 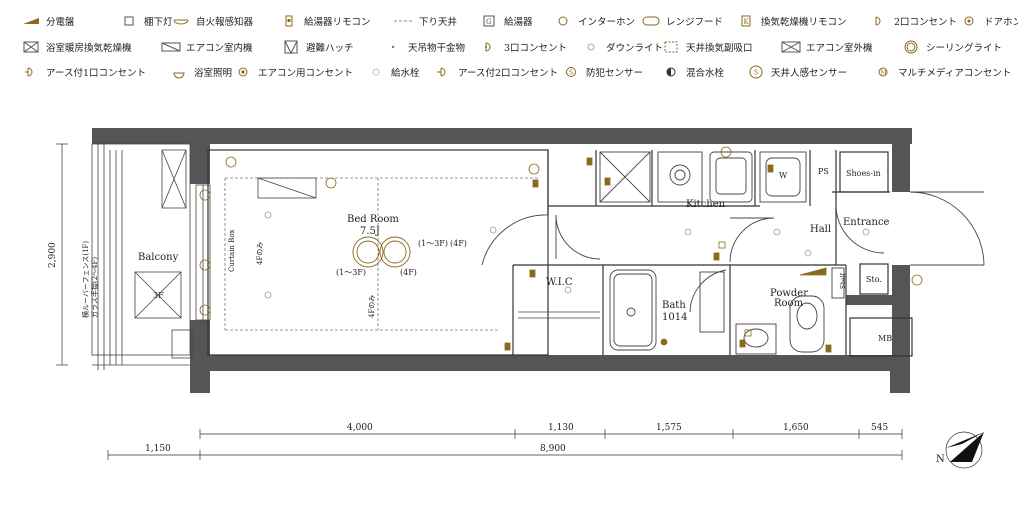 What do you see at coordinates (232, 250) in the screenshot?
I see `curtain-box-label: Curtain Box` at bounding box center [232, 250].